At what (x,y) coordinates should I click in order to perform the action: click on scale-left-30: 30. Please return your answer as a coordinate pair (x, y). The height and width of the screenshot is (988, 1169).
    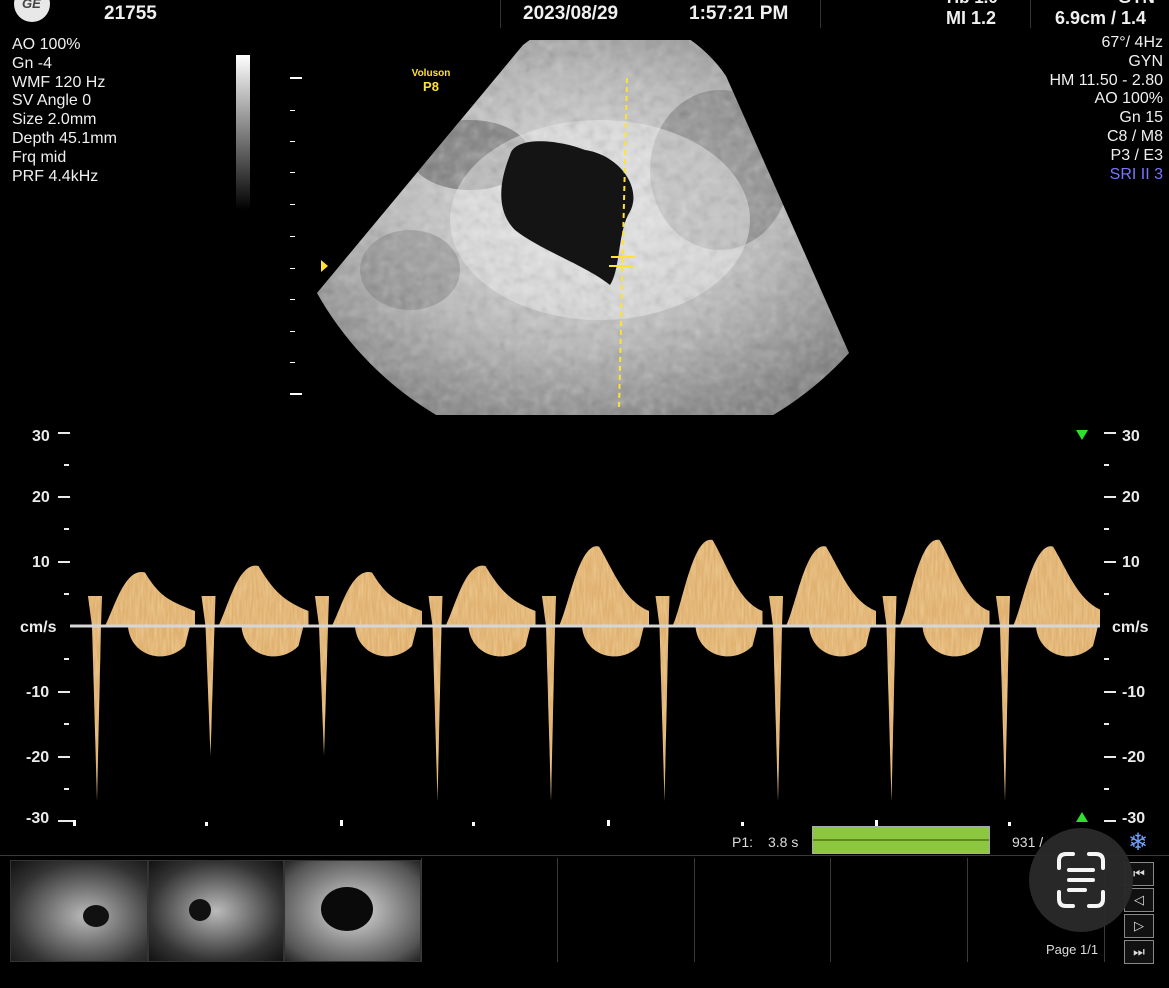
    Looking at the image, I should click on (41, 436).